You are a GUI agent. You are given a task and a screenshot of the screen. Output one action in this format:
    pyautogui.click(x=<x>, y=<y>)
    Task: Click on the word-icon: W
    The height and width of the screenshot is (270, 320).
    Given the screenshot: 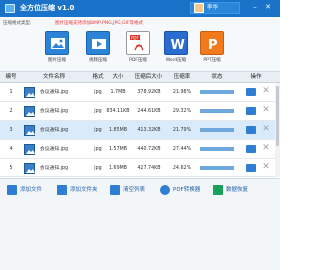 What is the action you would take?
    pyautogui.click(x=176, y=43)
    